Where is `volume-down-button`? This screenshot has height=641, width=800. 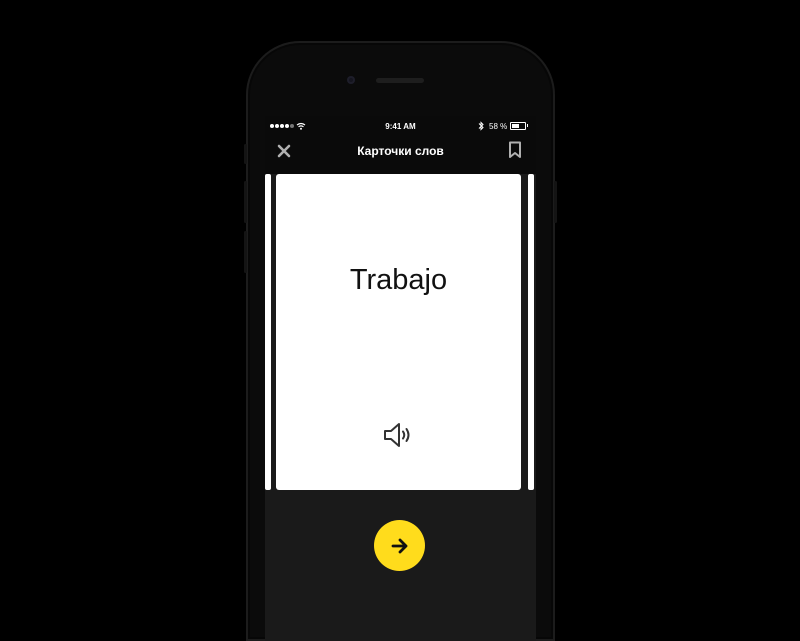
volume-down-button is located at coordinates (245, 252).